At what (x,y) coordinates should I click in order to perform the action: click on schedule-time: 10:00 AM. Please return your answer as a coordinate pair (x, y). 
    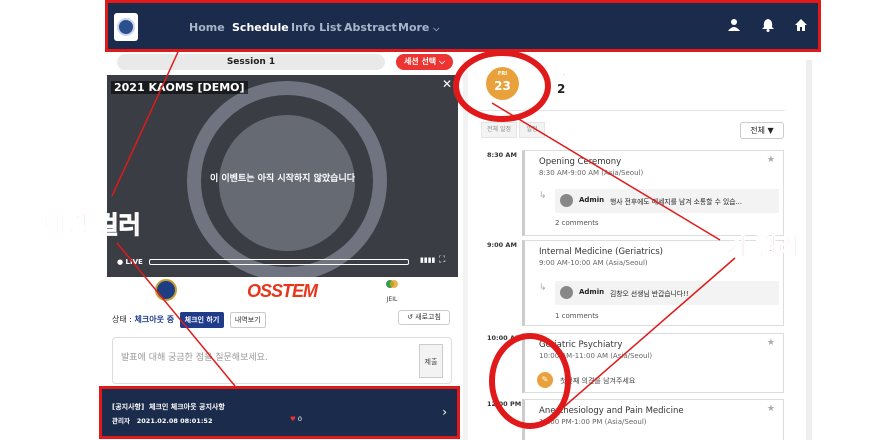
    Looking at the image, I should click on (504, 338).